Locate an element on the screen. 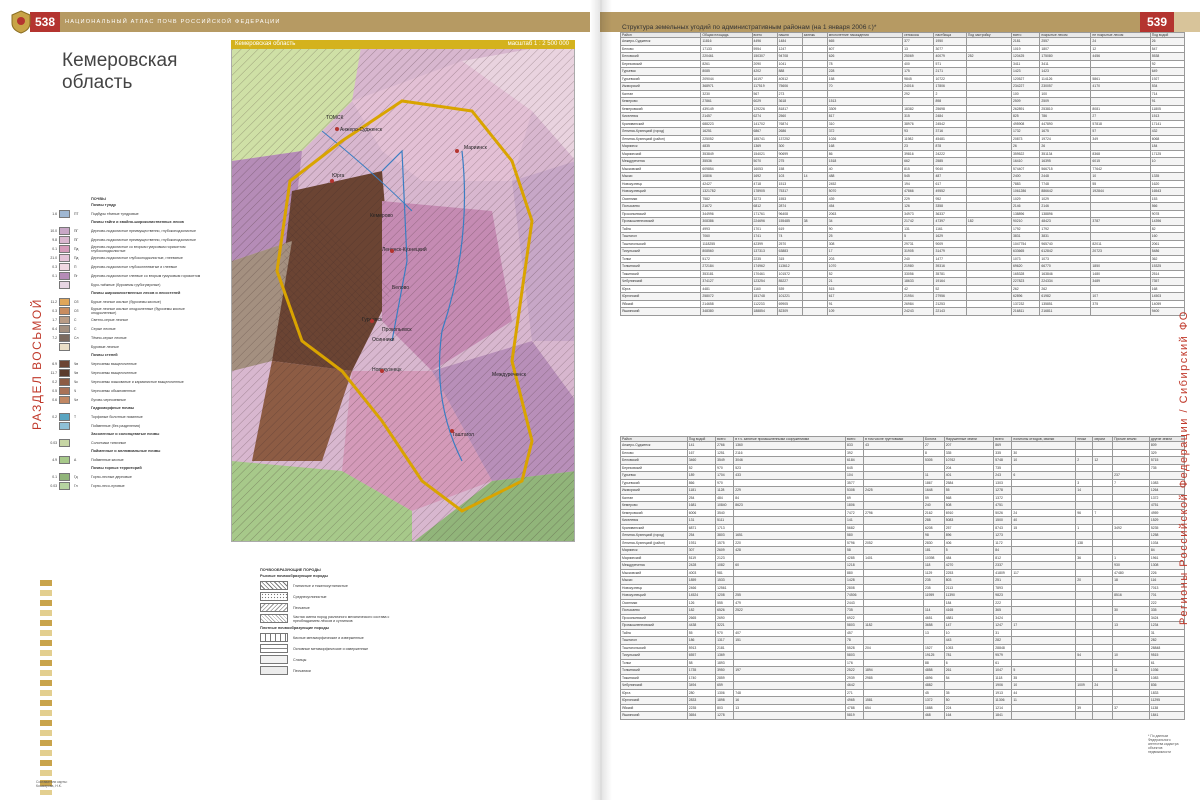 This screenshot has height=800, width=1200. table-cell: 659 is located at coordinates (725, 685).